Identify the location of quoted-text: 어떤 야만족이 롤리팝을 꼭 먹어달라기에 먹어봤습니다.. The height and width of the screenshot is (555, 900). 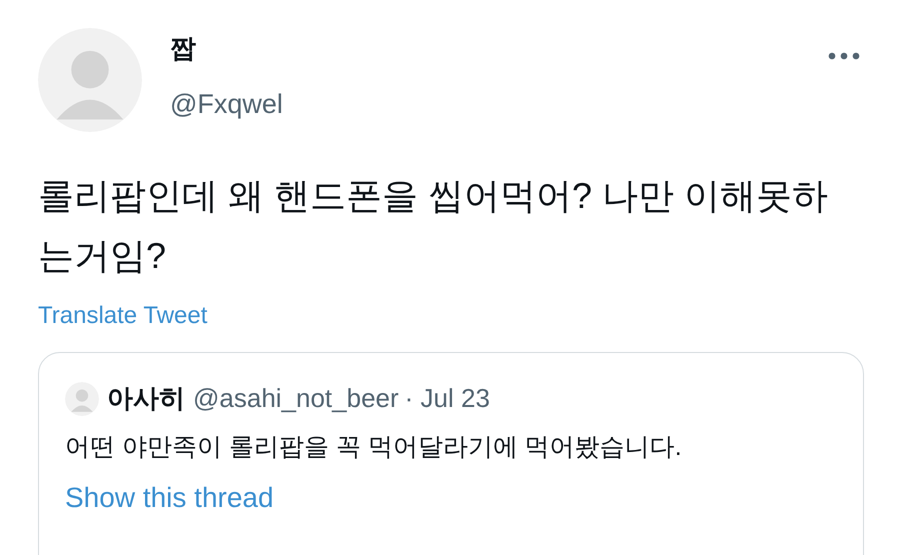
(374, 447).